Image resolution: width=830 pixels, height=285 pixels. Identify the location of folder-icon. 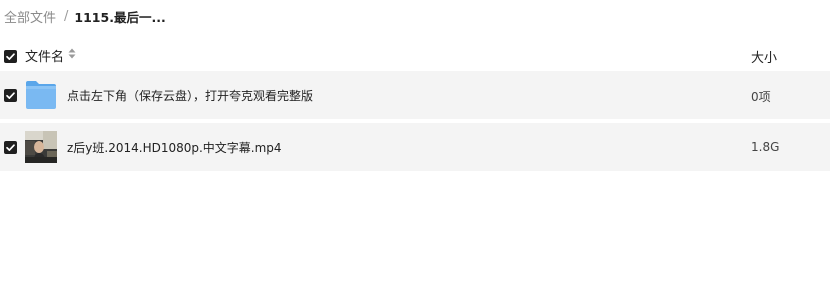
(41, 95).